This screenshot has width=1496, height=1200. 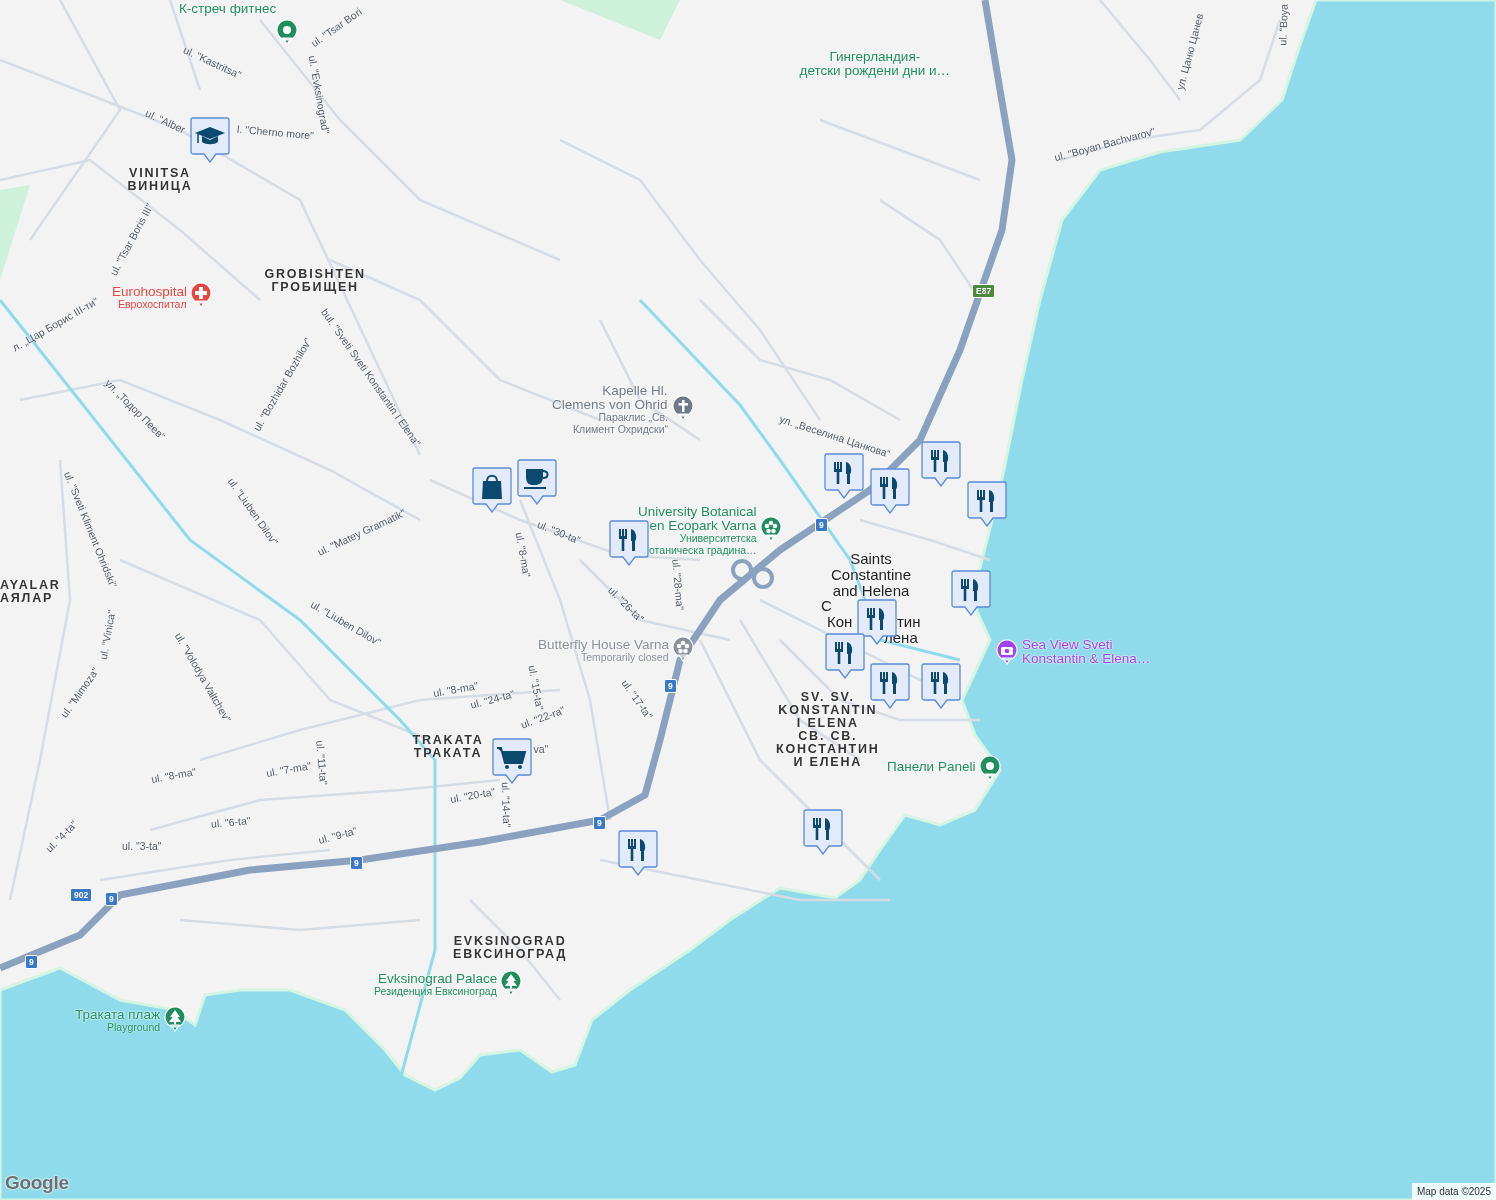 I want to click on area-label: AYALAR АЯЛАР, so click(x=30, y=592).